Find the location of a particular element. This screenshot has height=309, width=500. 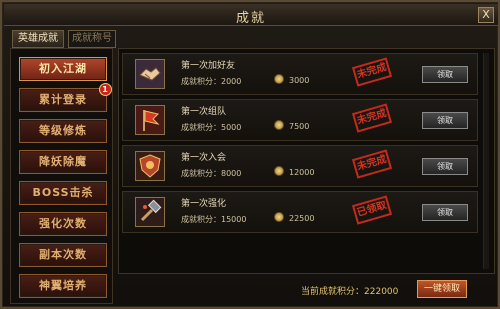

achievement-row: 第一次强化 成就积分：15000 22500 已领取 领取 is located at coordinates (300, 212).